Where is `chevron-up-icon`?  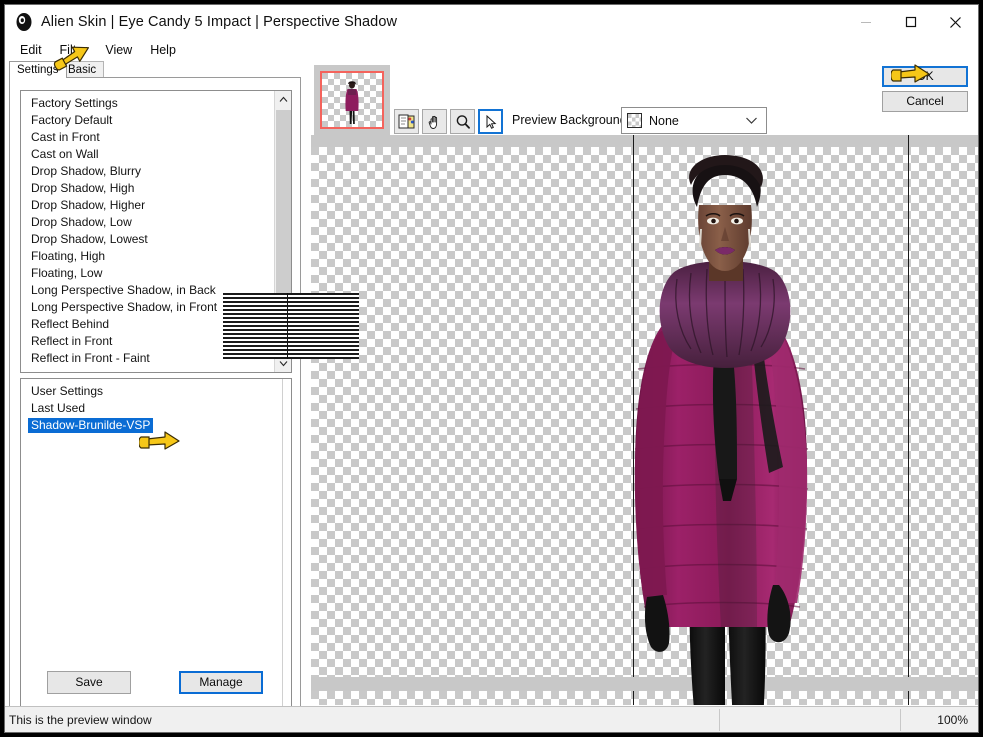
chevron-up-icon is located at coordinates (283, 99).